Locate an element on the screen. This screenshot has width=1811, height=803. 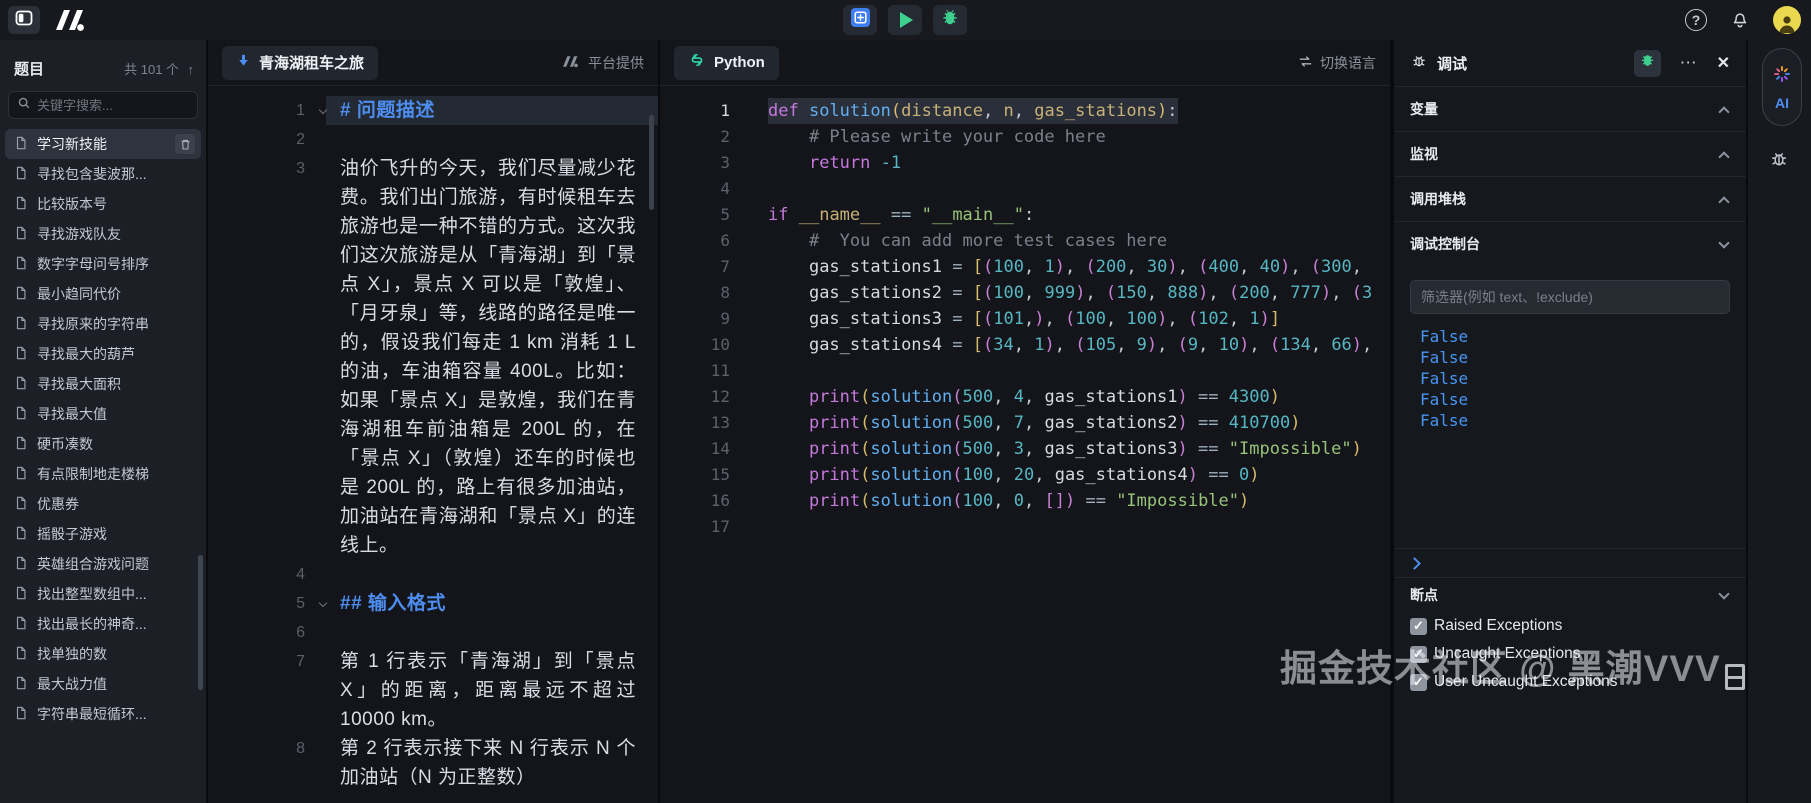
console-filter-box is located at coordinates (1570, 297).